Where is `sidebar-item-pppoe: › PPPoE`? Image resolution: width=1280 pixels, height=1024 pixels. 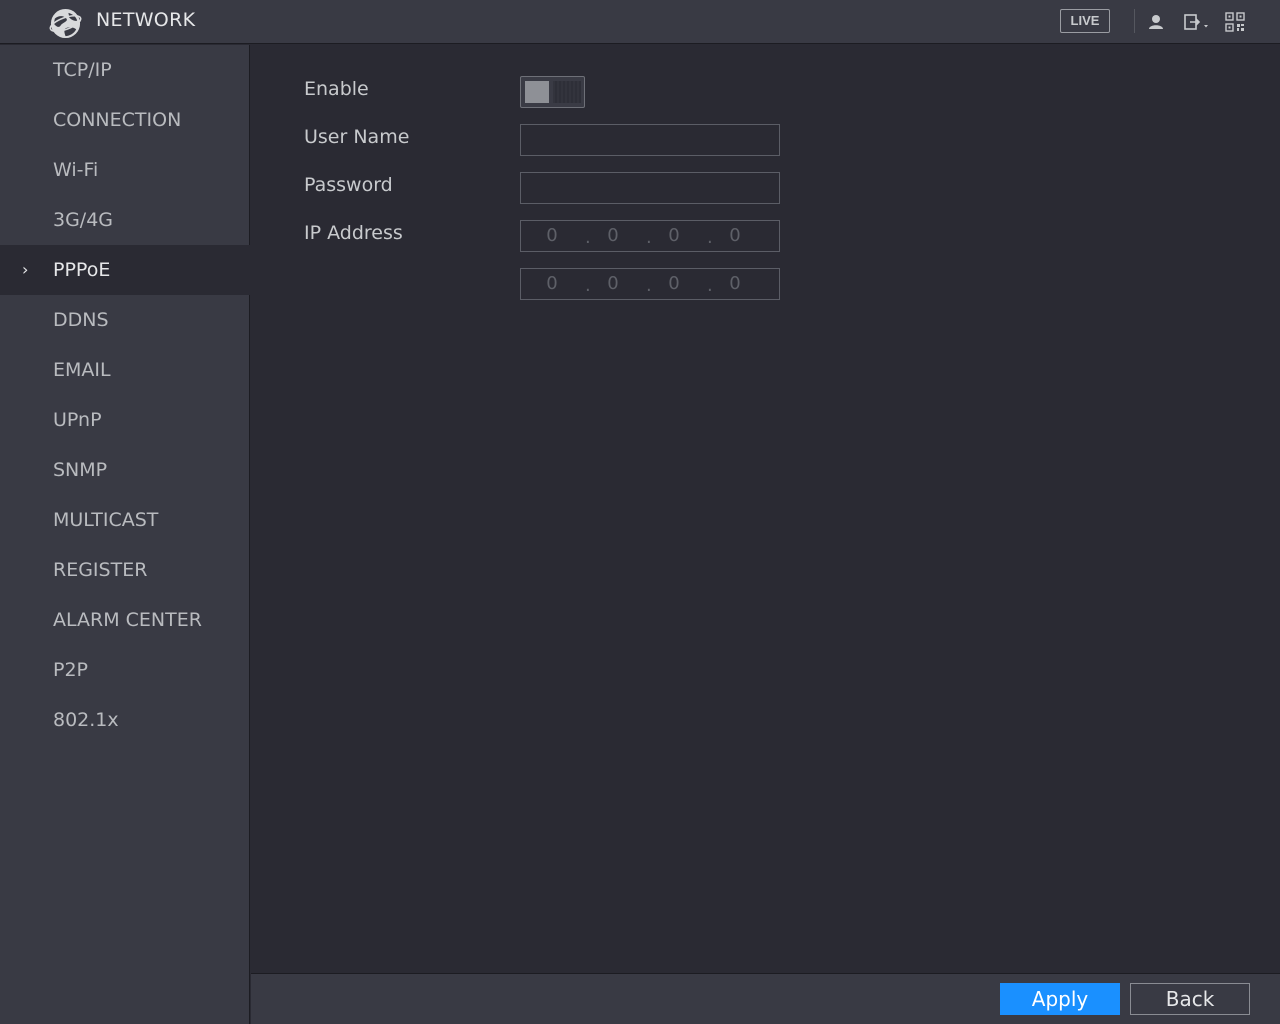
sidebar-item-pppoe: › PPPoE is located at coordinates (125, 270).